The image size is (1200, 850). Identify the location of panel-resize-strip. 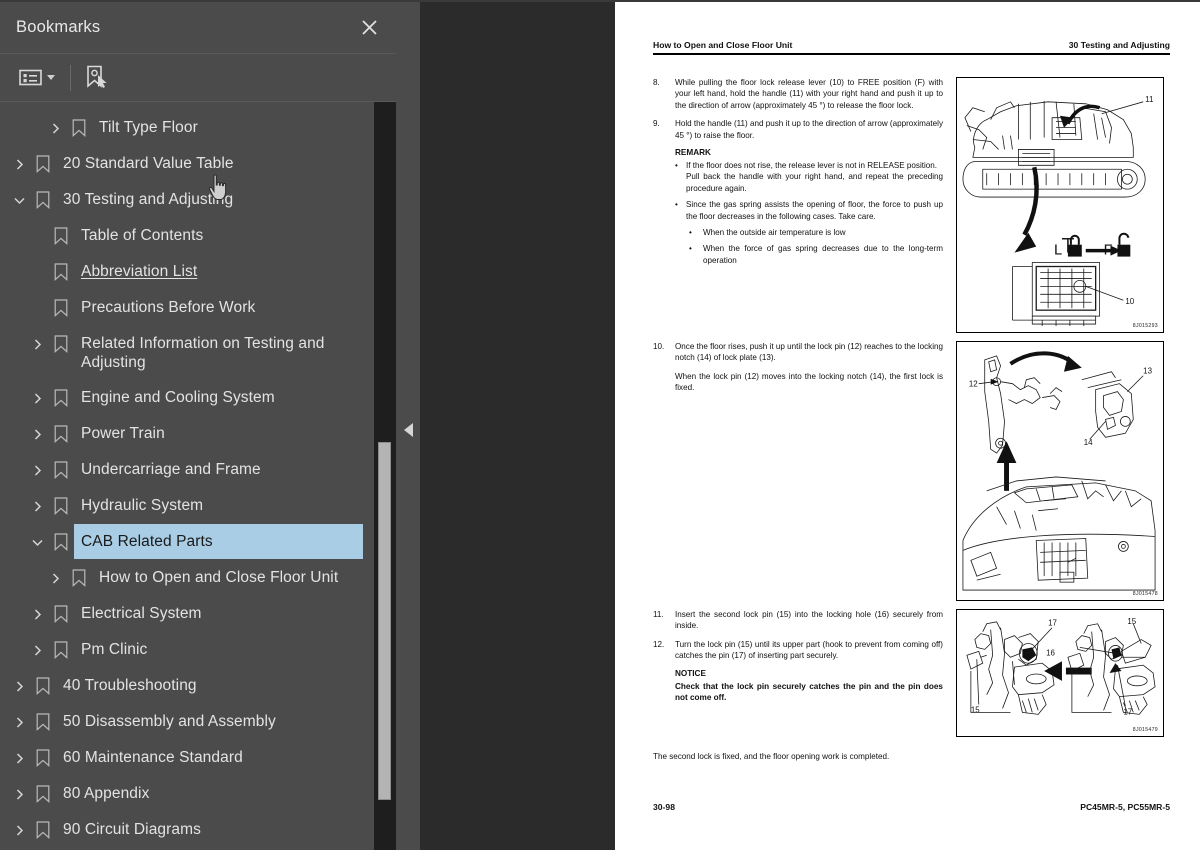
(408, 425).